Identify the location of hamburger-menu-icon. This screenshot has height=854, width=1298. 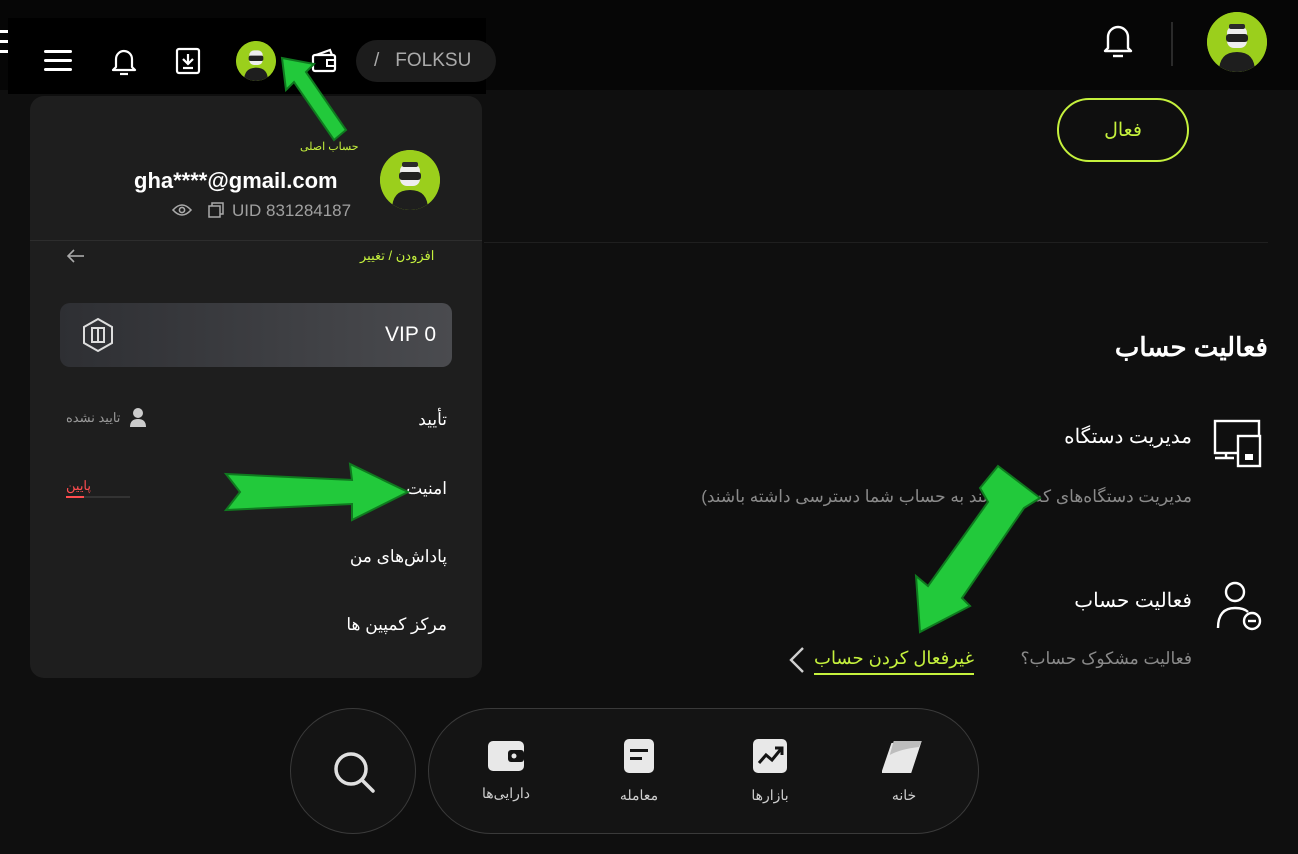
(58, 61).